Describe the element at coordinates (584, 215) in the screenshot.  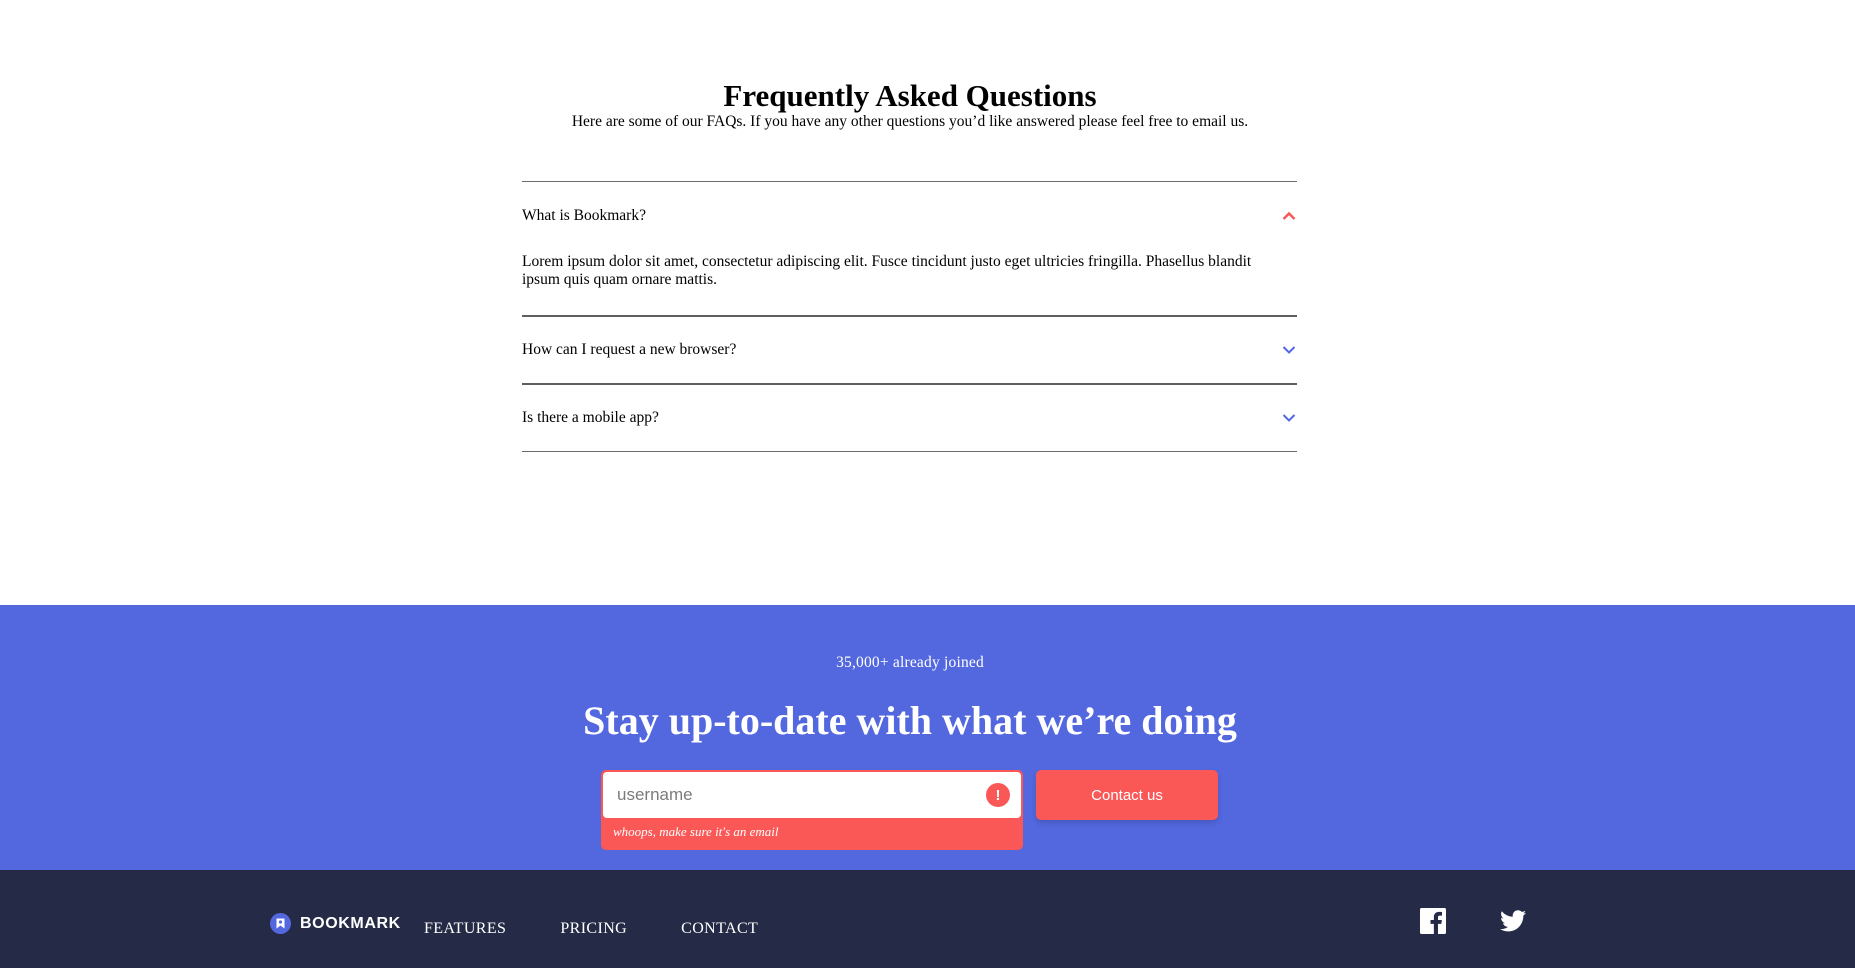
I see `faq-question-text: What is Bookmark?` at that location.